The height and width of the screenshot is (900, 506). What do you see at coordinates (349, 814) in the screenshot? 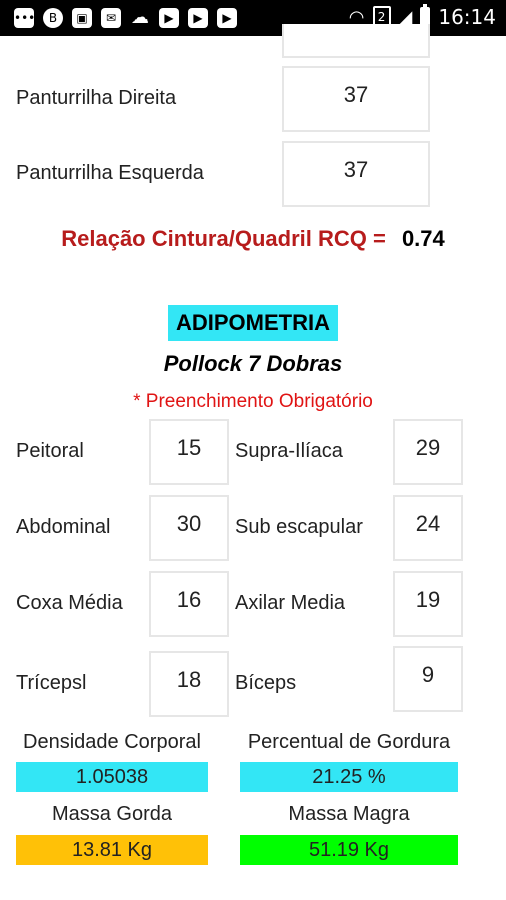
I see `massa-magra-label: Massa Magra` at bounding box center [349, 814].